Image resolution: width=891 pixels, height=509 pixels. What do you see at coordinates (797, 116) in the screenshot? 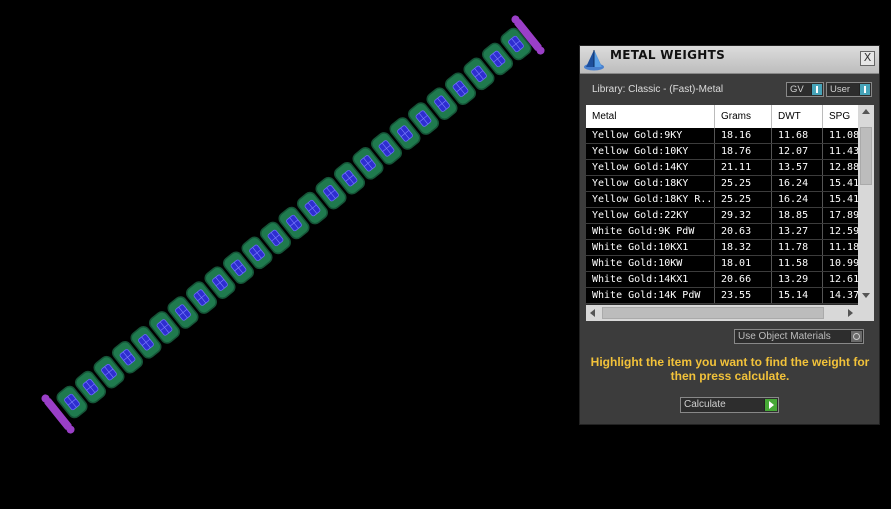
I see `column-header-dwt: DWT` at bounding box center [797, 116].